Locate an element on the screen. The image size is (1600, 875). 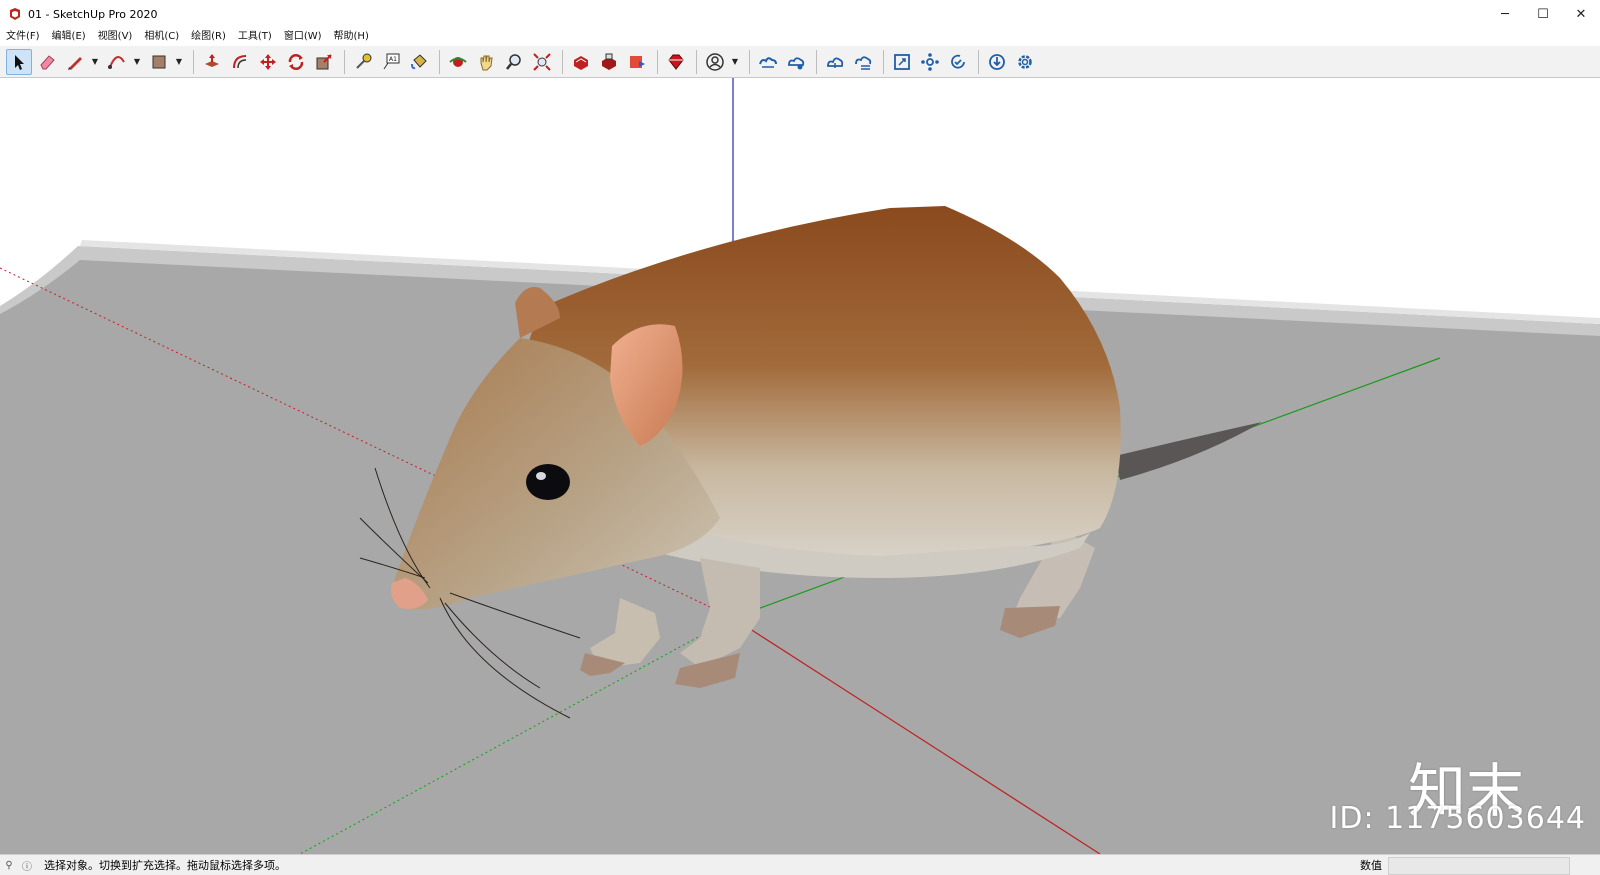
arc-icon is located at coordinates (116, 62).